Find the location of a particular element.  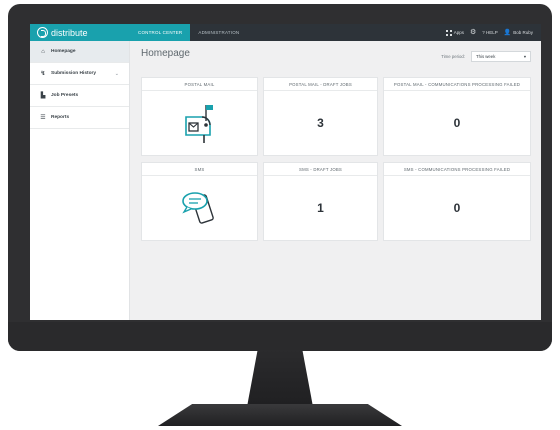

monitor-neck is located at coordinates (280, 380).